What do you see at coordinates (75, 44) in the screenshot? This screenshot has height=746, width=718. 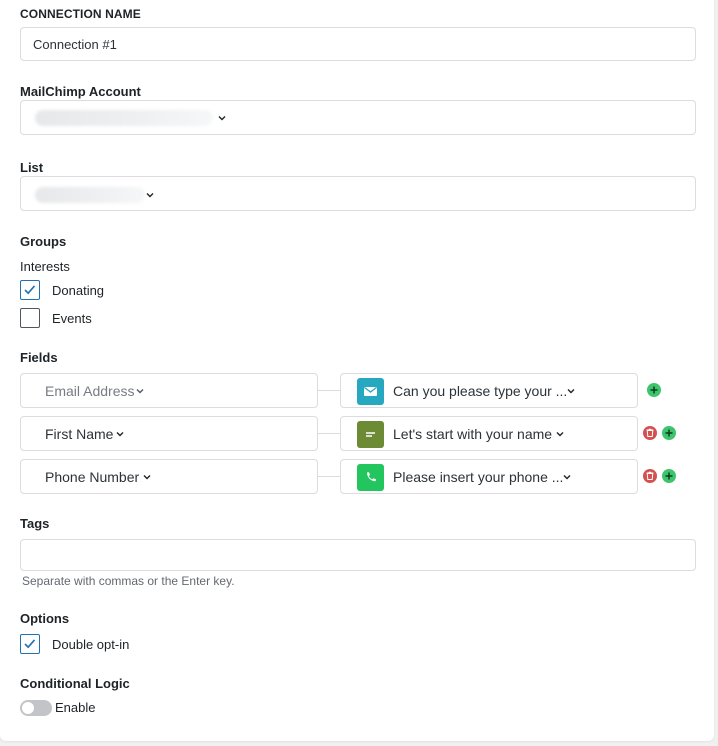 I see `connection-name-value: Connection #1` at bounding box center [75, 44].